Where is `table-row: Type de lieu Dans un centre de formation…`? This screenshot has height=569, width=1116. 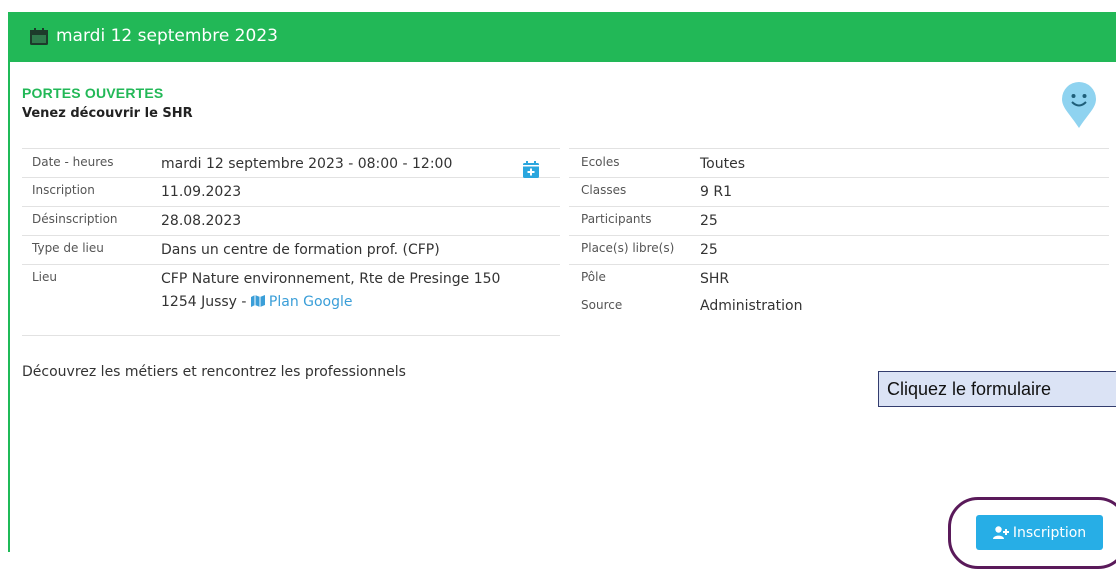
table-row: Type de lieu Dans un centre de formation… is located at coordinates (291, 248).